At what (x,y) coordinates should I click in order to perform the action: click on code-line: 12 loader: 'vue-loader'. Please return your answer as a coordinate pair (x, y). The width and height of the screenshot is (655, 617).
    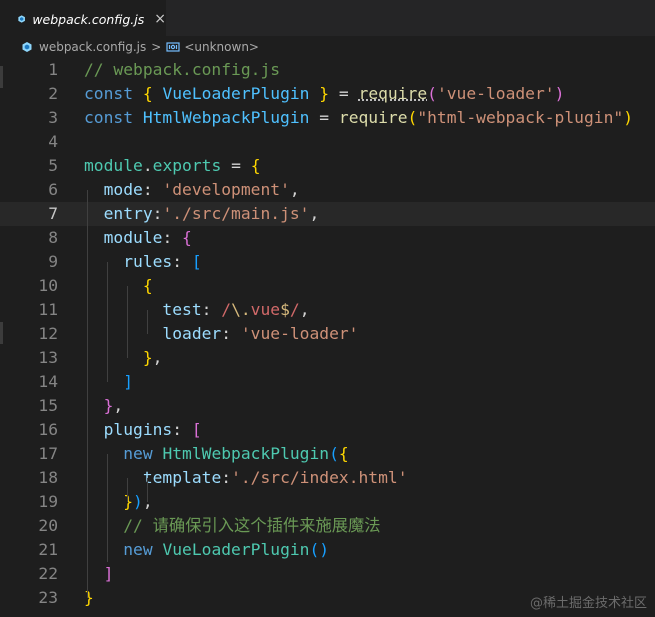
    Looking at the image, I should click on (327, 334).